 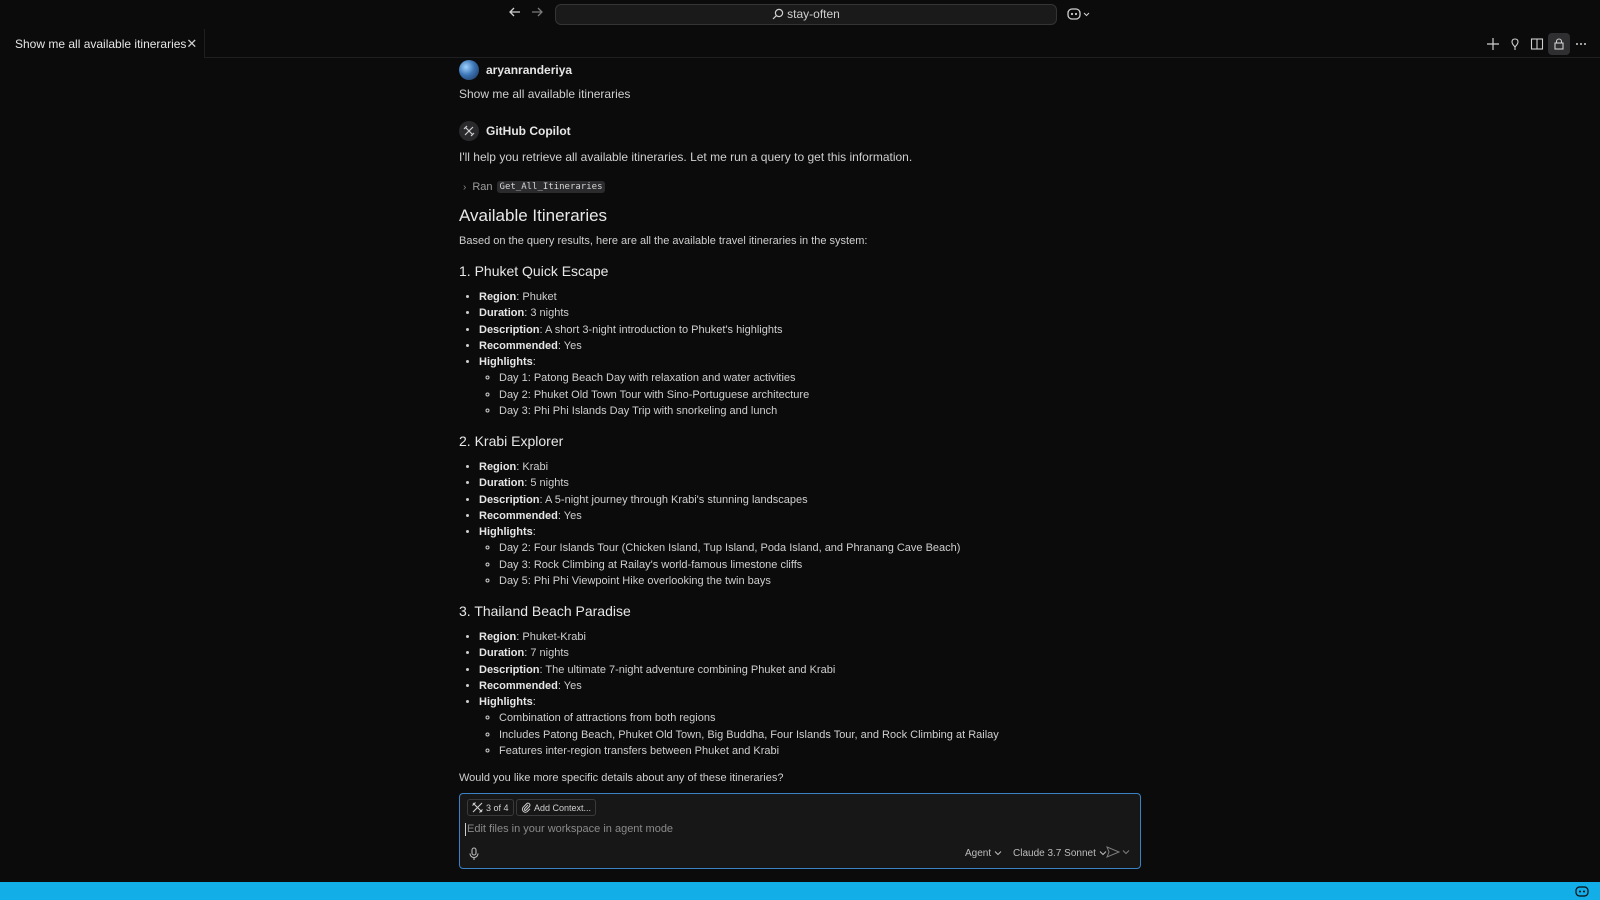 What do you see at coordinates (1581, 44) in the screenshot?
I see `more-icon` at bounding box center [1581, 44].